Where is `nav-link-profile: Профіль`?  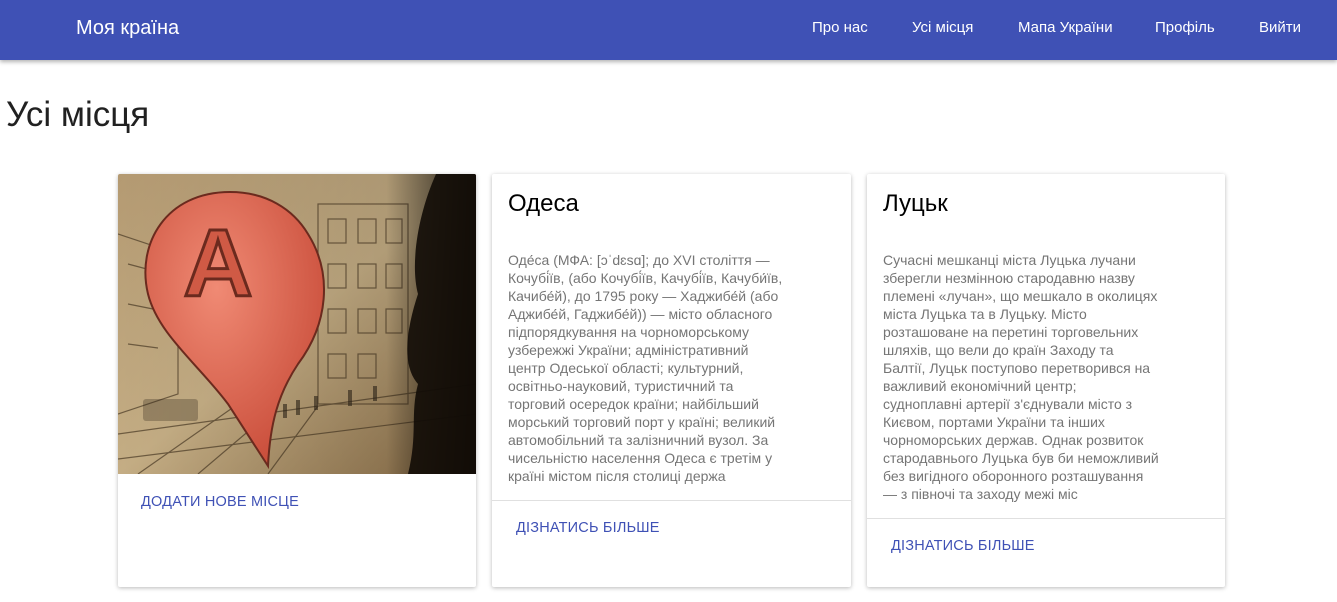 nav-link-profile: Профіль is located at coordinates (1185, 28).